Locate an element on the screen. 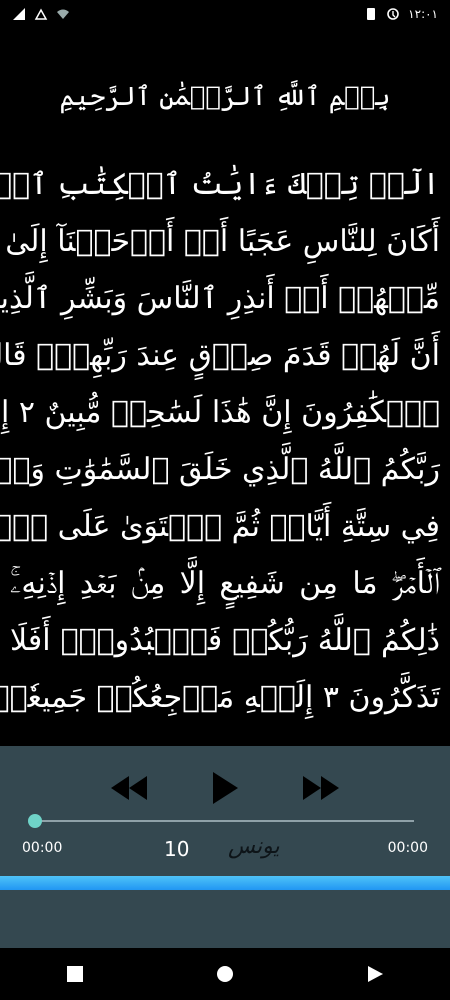  status-bar: ١٢:٠١ is located at coordinates (225, 14).